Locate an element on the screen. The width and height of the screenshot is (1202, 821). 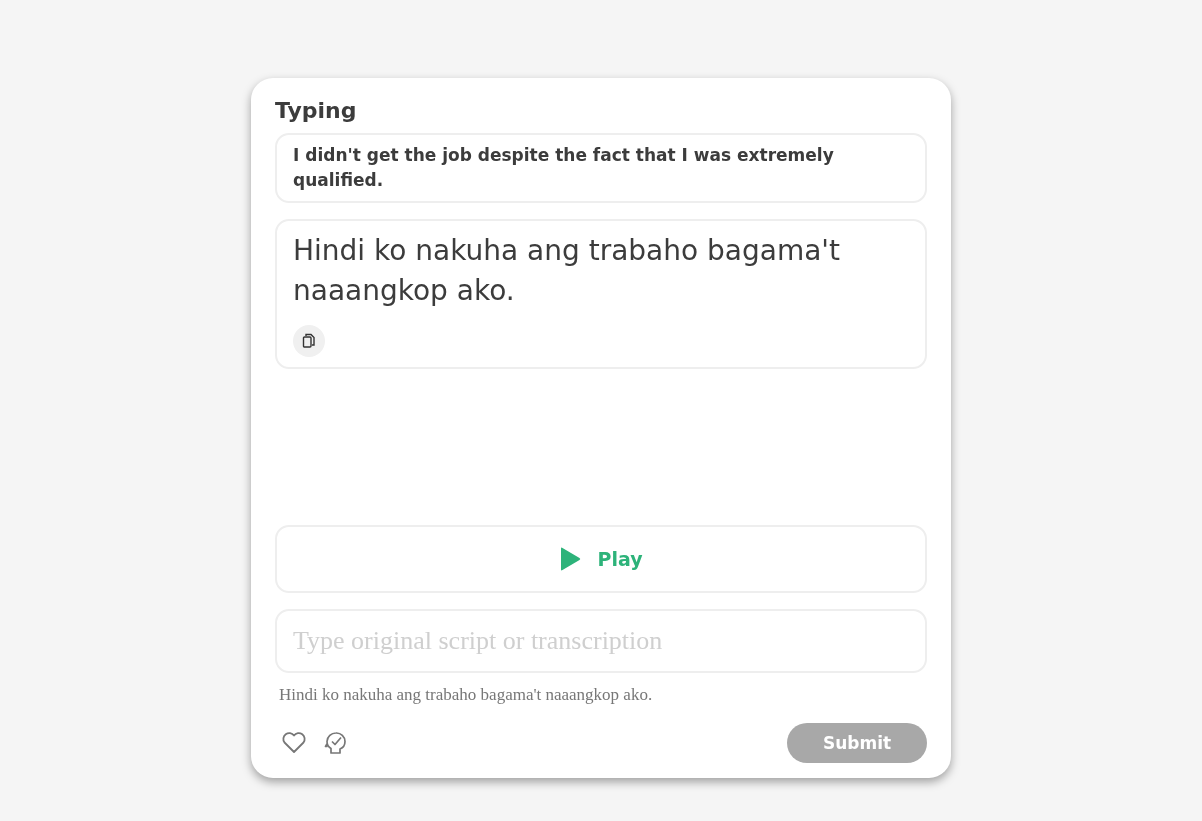
translation-text: Hindi ko nakuha ang trabaho bagama't naaangkop ako. is located at coordinates (567, 271).